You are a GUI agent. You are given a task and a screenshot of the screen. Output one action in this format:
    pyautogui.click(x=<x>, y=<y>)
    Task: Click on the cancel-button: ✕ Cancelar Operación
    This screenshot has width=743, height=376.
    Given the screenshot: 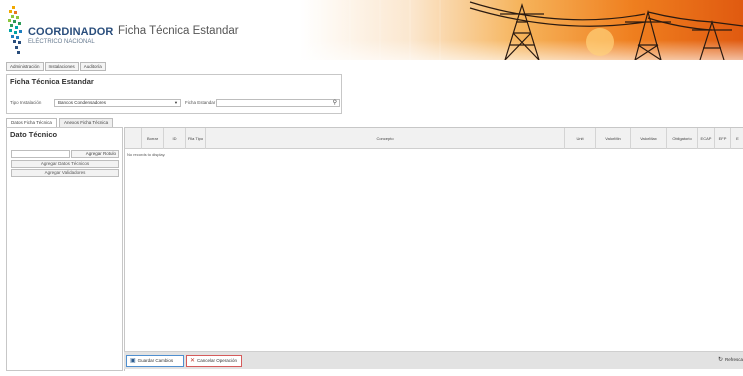 What is the action you would take?
    pyautogui.click(x=214, y=361)
    